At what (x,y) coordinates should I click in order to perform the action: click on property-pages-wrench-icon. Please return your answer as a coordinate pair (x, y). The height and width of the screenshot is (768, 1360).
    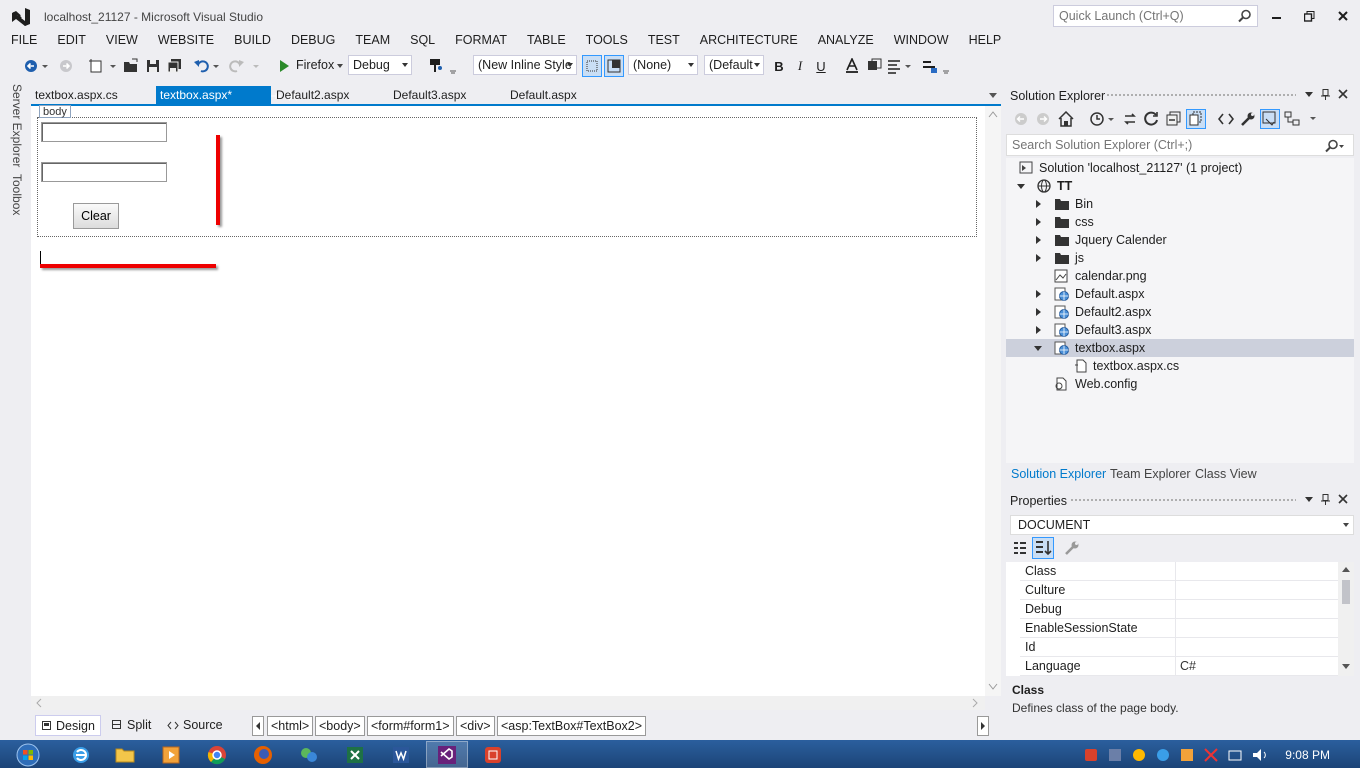
    Looking at the image, I should click on (1072, 548).